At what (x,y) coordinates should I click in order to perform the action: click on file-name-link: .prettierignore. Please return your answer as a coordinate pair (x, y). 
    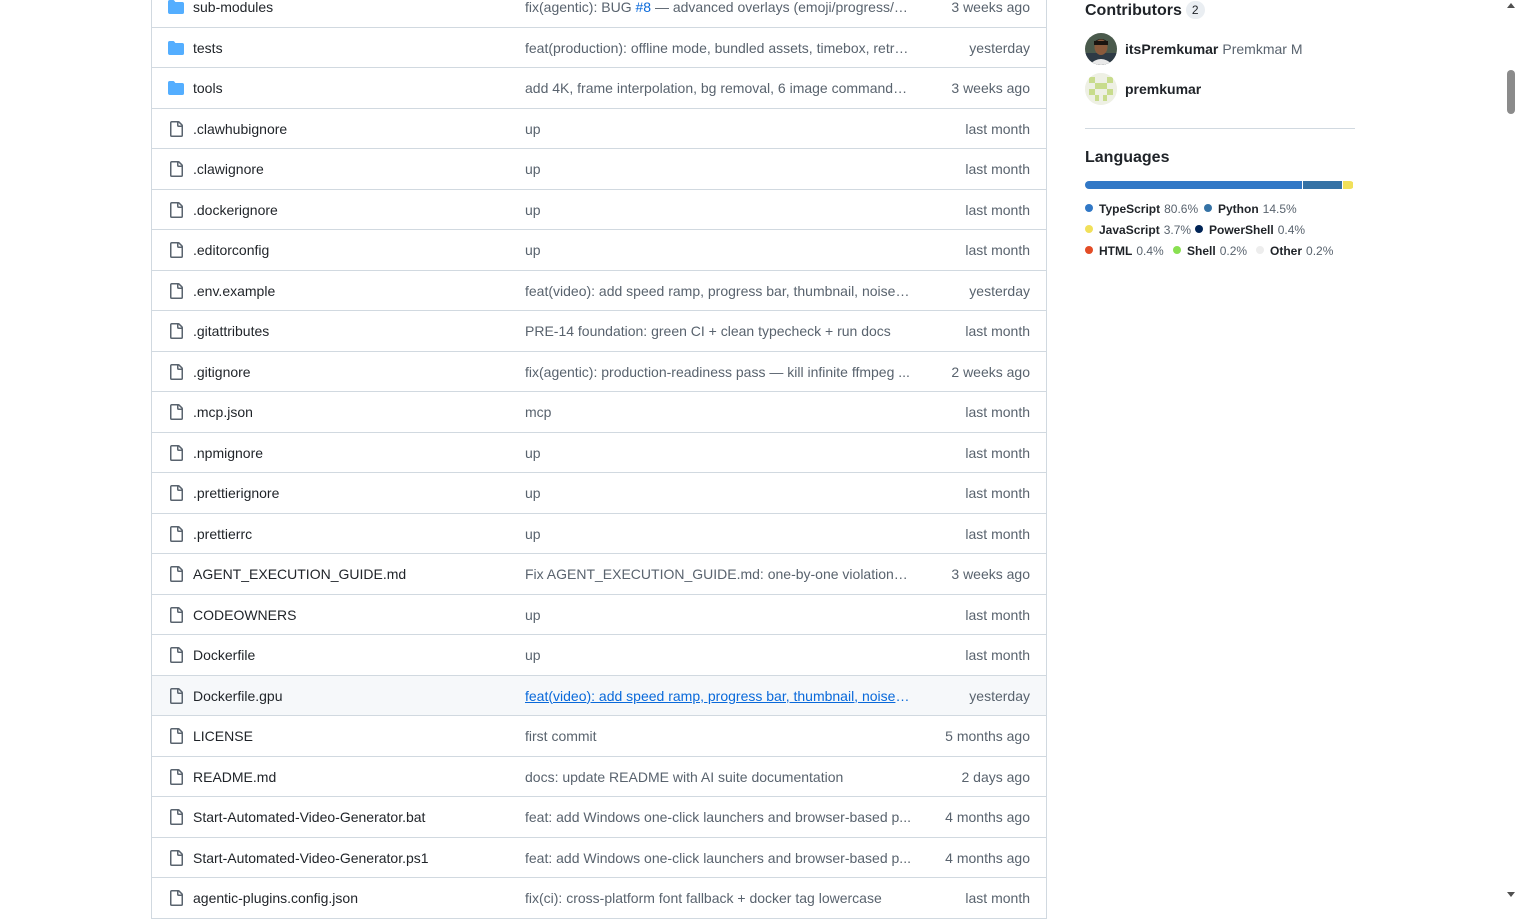
    Looking at the image, I should click on (236, 493).